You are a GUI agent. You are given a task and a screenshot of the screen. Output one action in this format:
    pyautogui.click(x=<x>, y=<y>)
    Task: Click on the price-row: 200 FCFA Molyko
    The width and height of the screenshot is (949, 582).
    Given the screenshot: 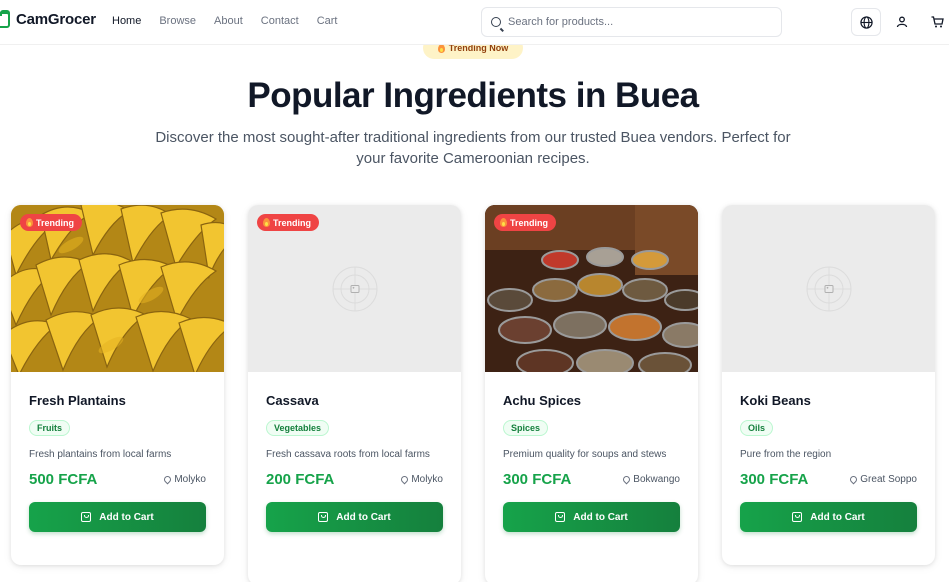 What is the action you would take?
    pyautogui.click(x=354, y=479)
    